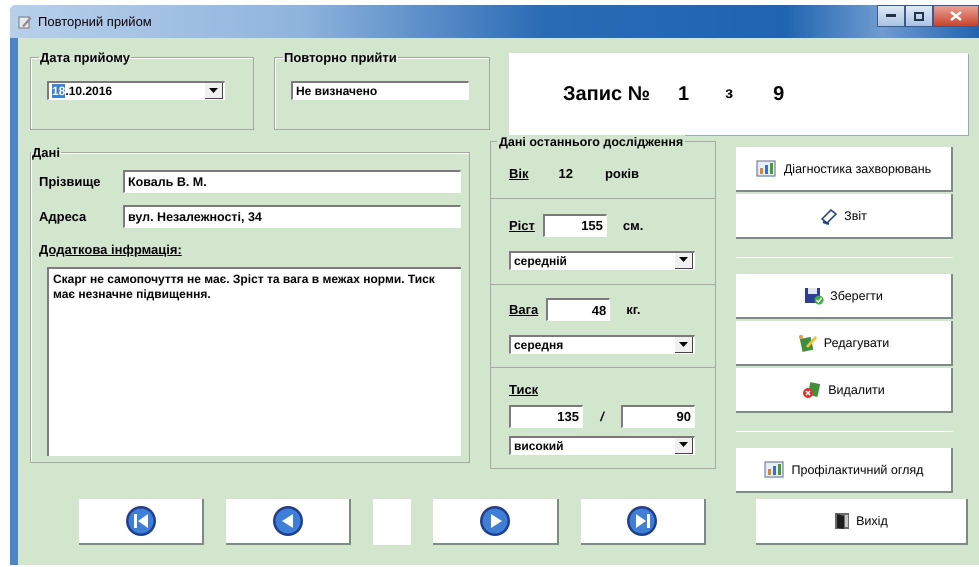  I want to click on age-label: Вік, so click(519, 173).